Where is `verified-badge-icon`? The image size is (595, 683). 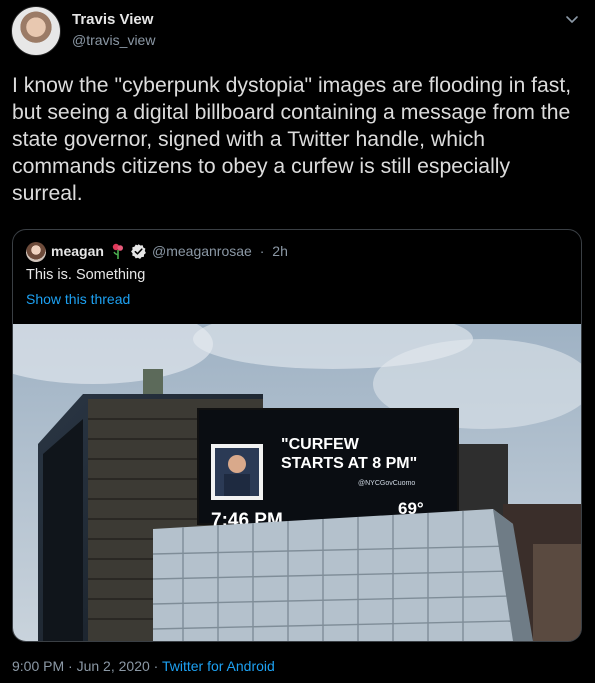
verified-badge-icon is located at coordinates (138, 251).